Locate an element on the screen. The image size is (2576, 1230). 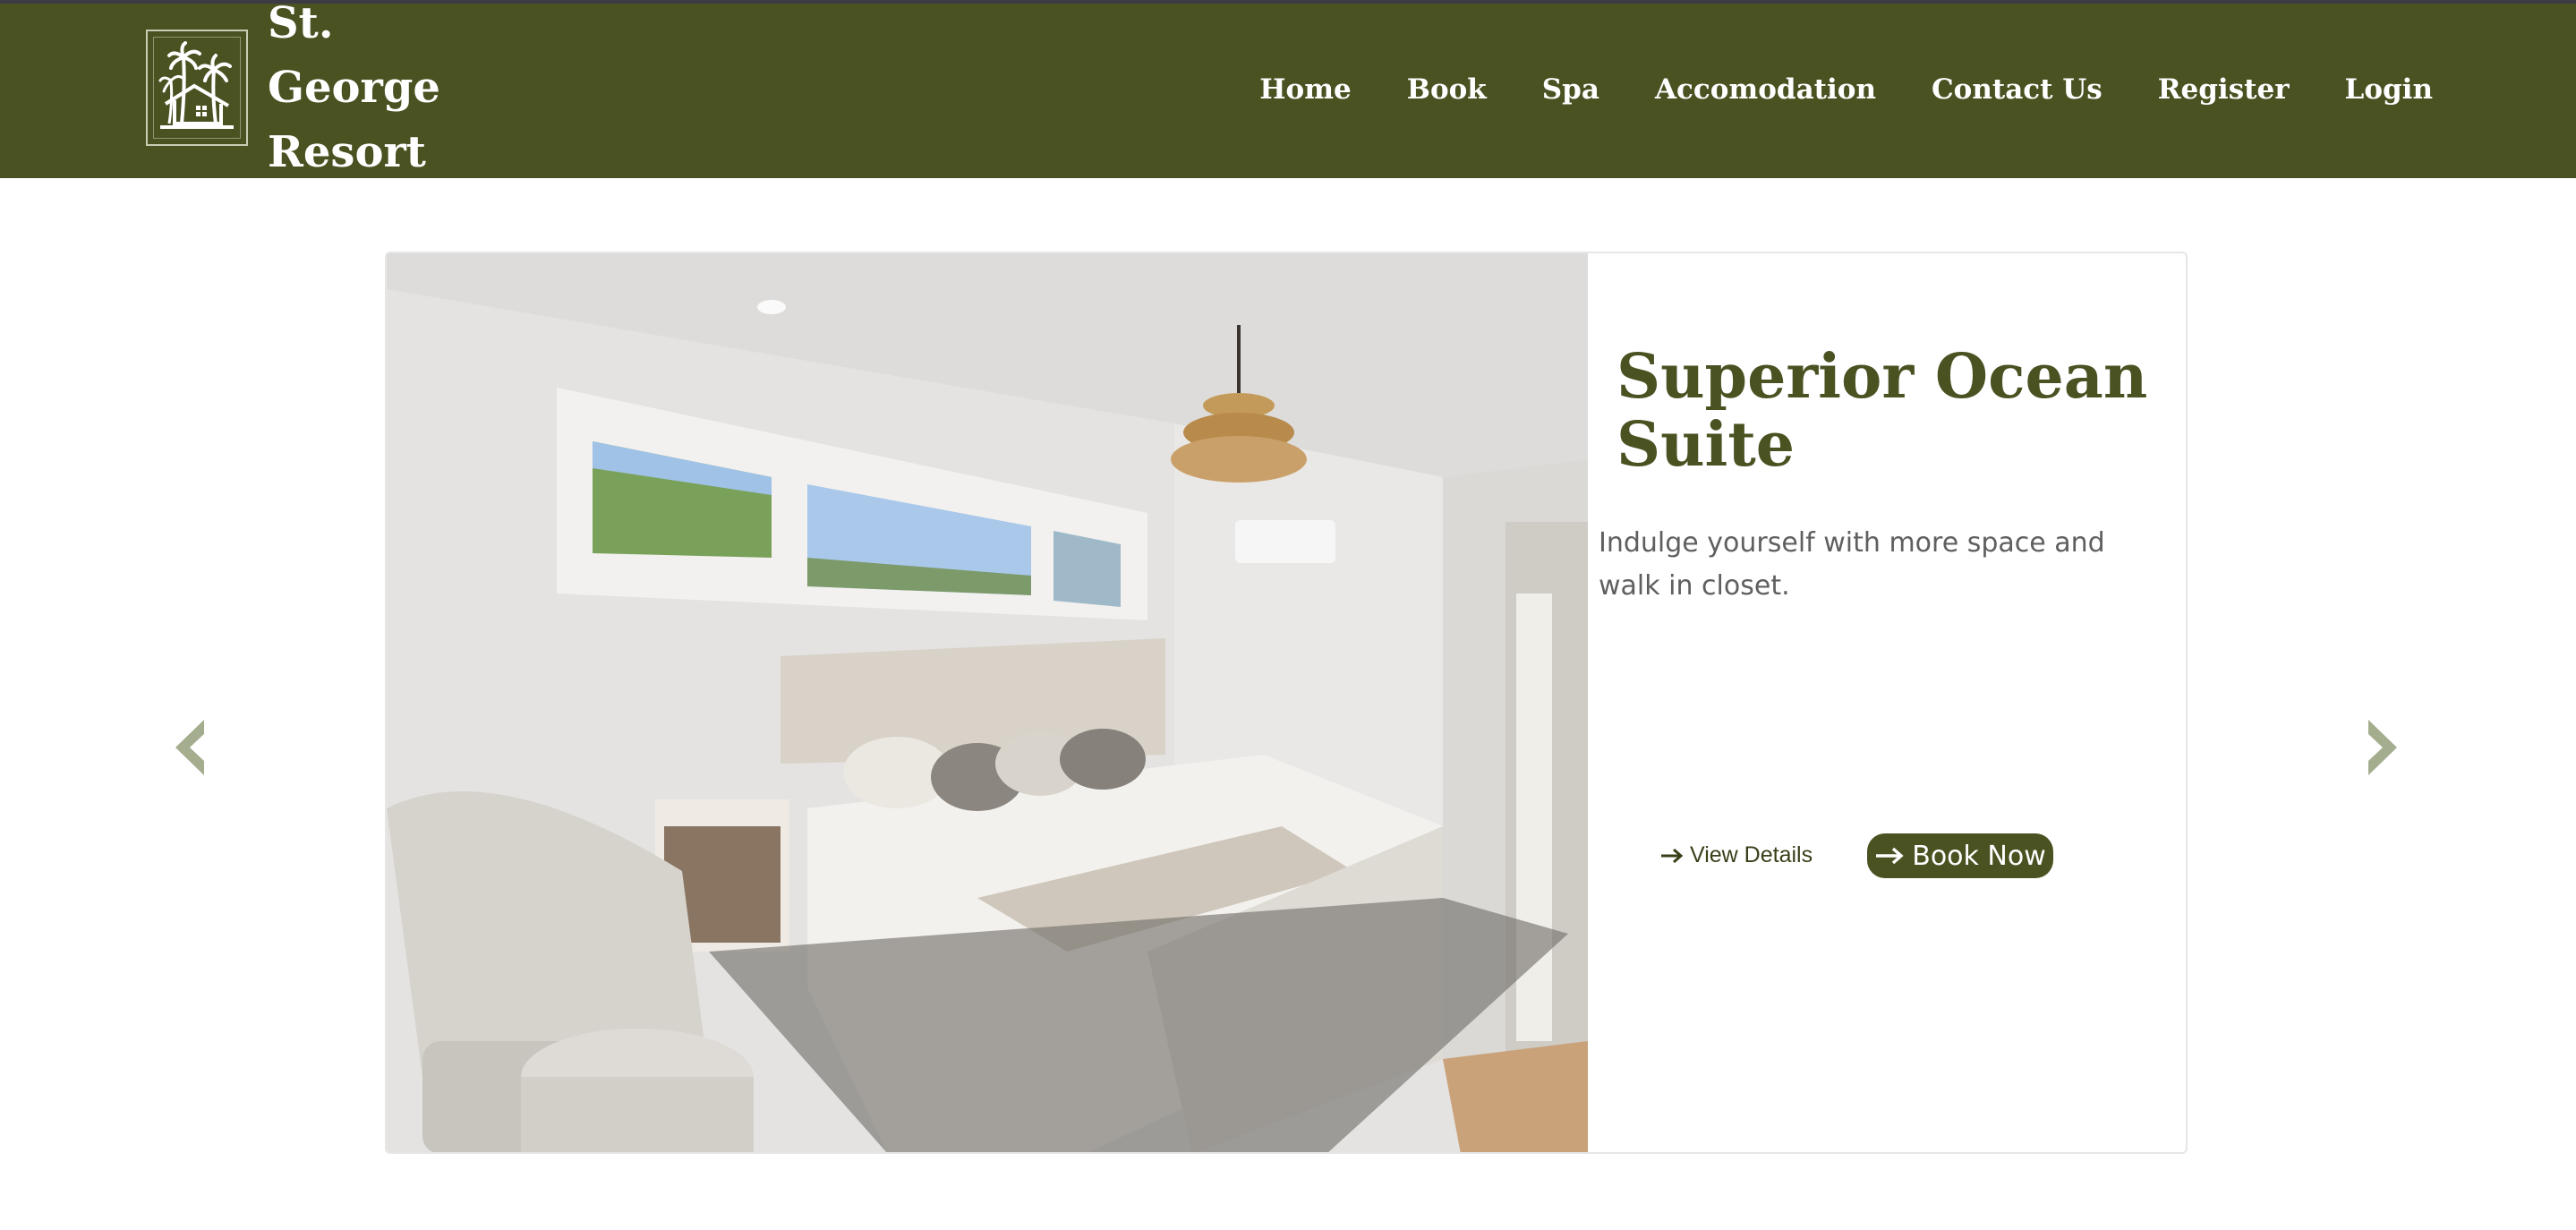
nav-book: Book is located at coordinates (1447, 89).